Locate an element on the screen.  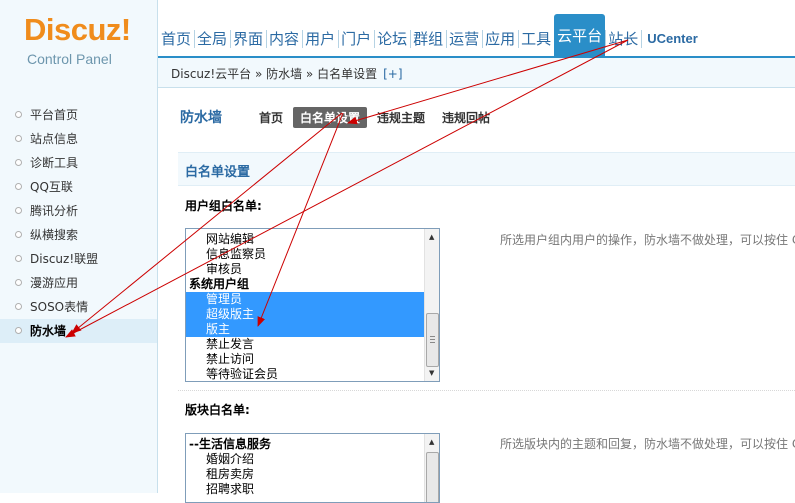
sidebar-item-search: 纵横搜索 is located at coordinates (78, 235).